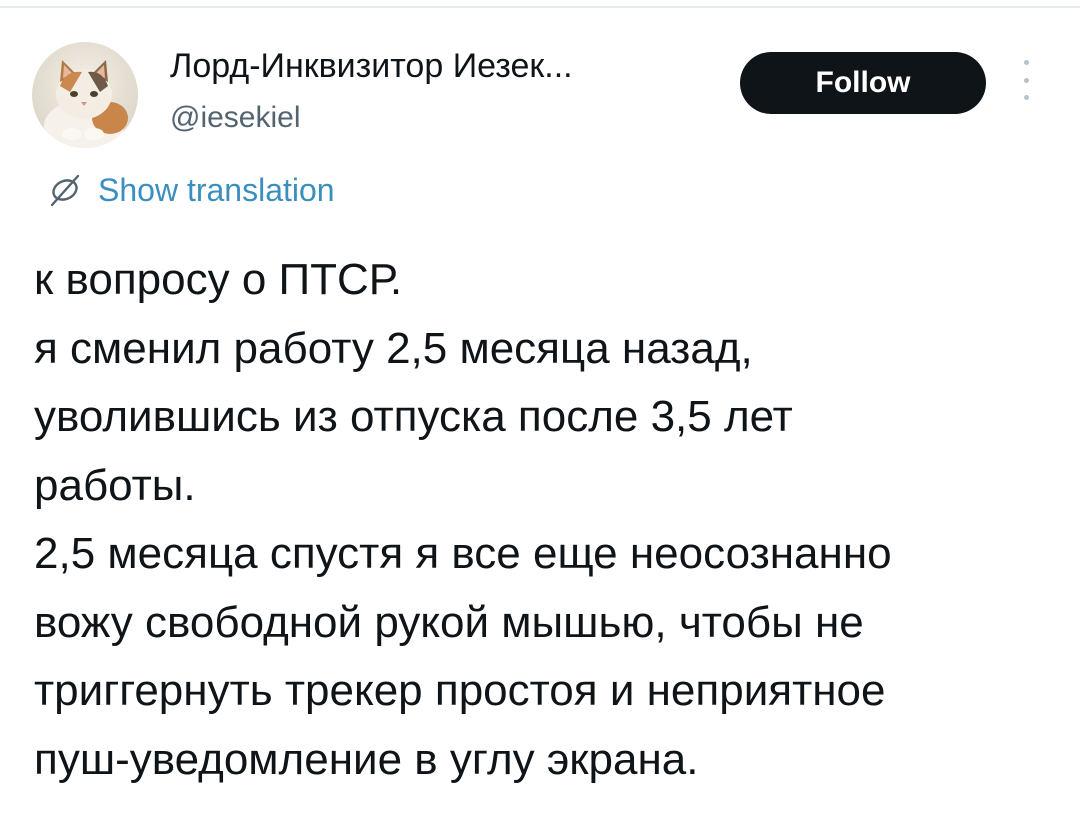 The width and height of the screenshot is (1080, 816). I want to click on more-vertical-icon, so click(1026, 80).